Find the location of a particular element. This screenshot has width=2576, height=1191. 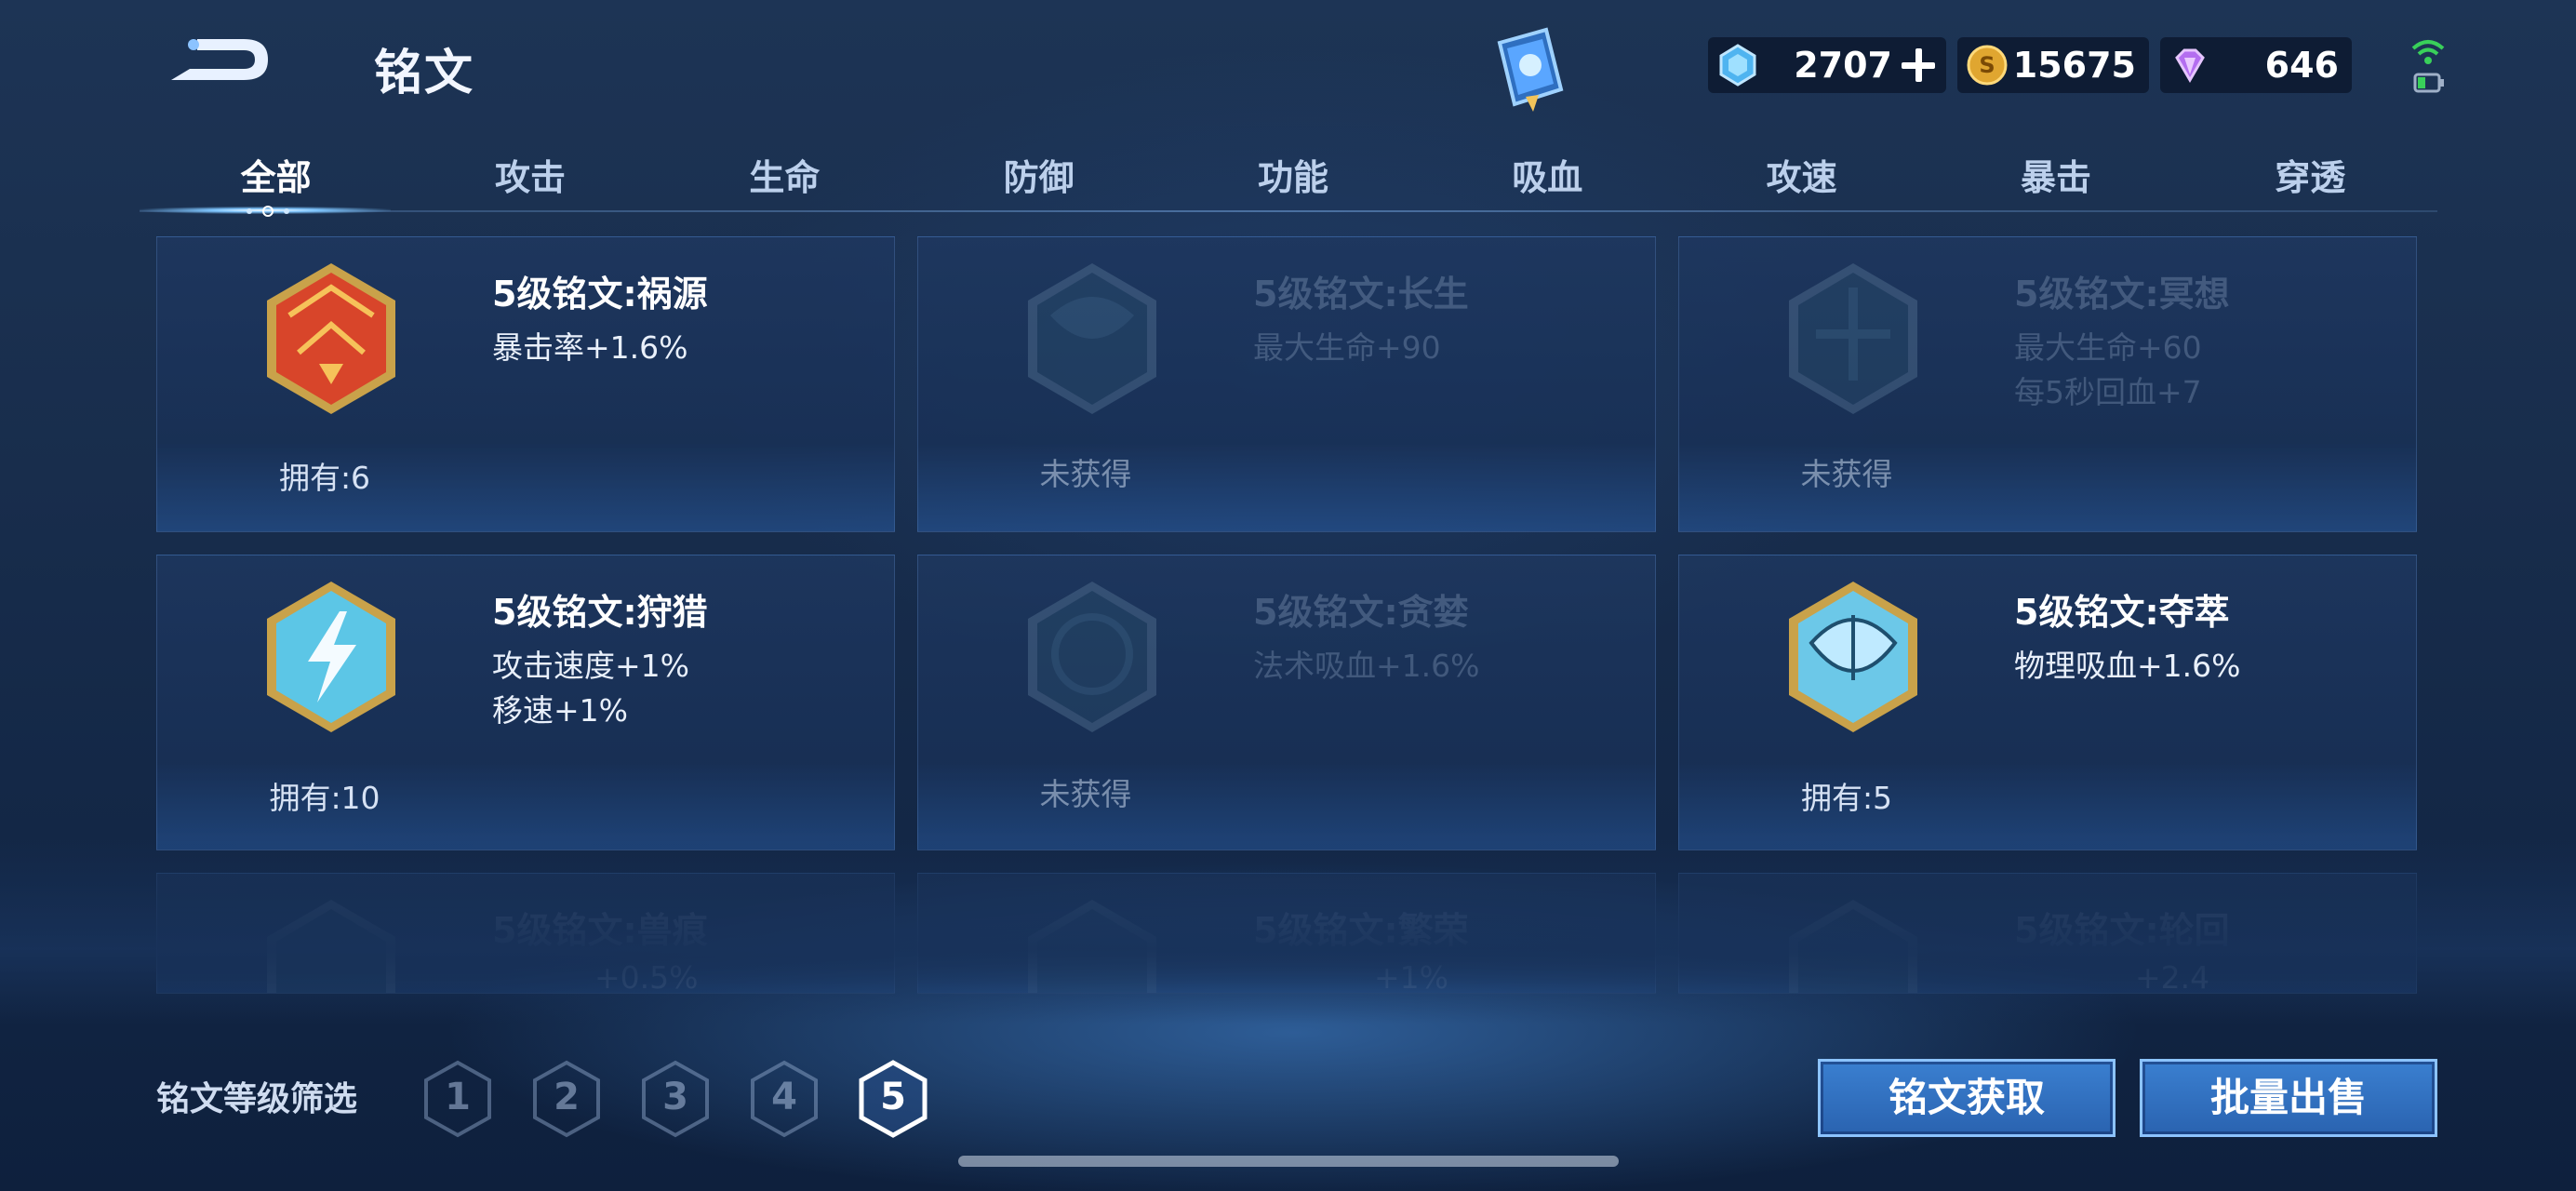

level-number: 4 is located at coordinates (784, 1097).